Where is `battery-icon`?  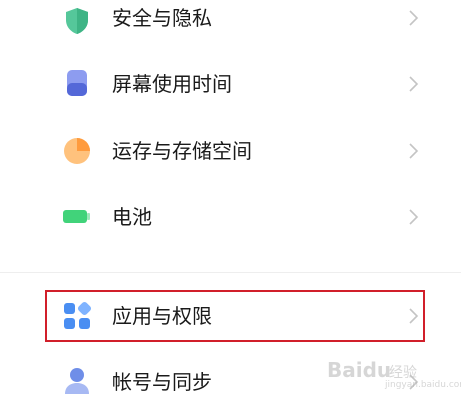
battery-icon is located at coordinates (76, 216).